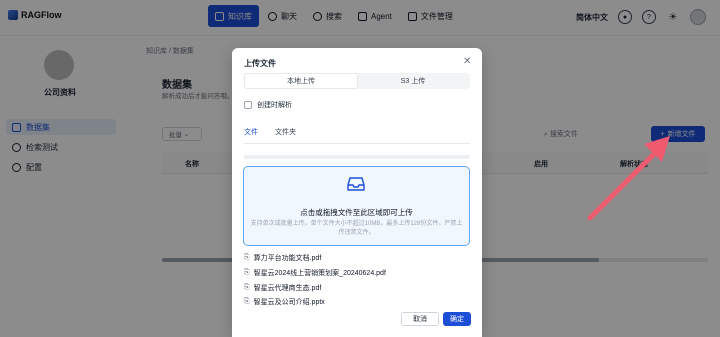 The height and width of the screenshot is (337, 720). I want to click on file-item: ⎘ 智星云代理商生态.pdf, so click(282, 288).